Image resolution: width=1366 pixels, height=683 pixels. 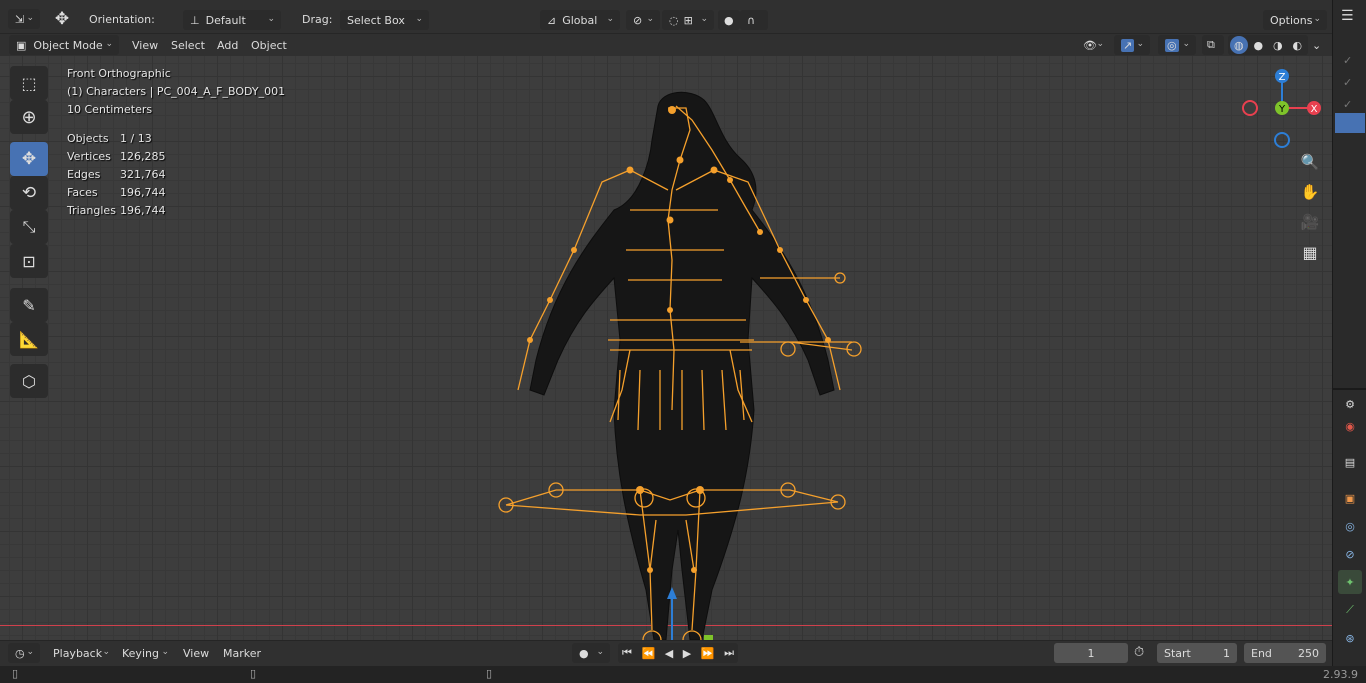 What do you see at coordinates (29, 117) in the screenshot?
I see `cursor-tool: ⊕` at bounding box center [29, 117].